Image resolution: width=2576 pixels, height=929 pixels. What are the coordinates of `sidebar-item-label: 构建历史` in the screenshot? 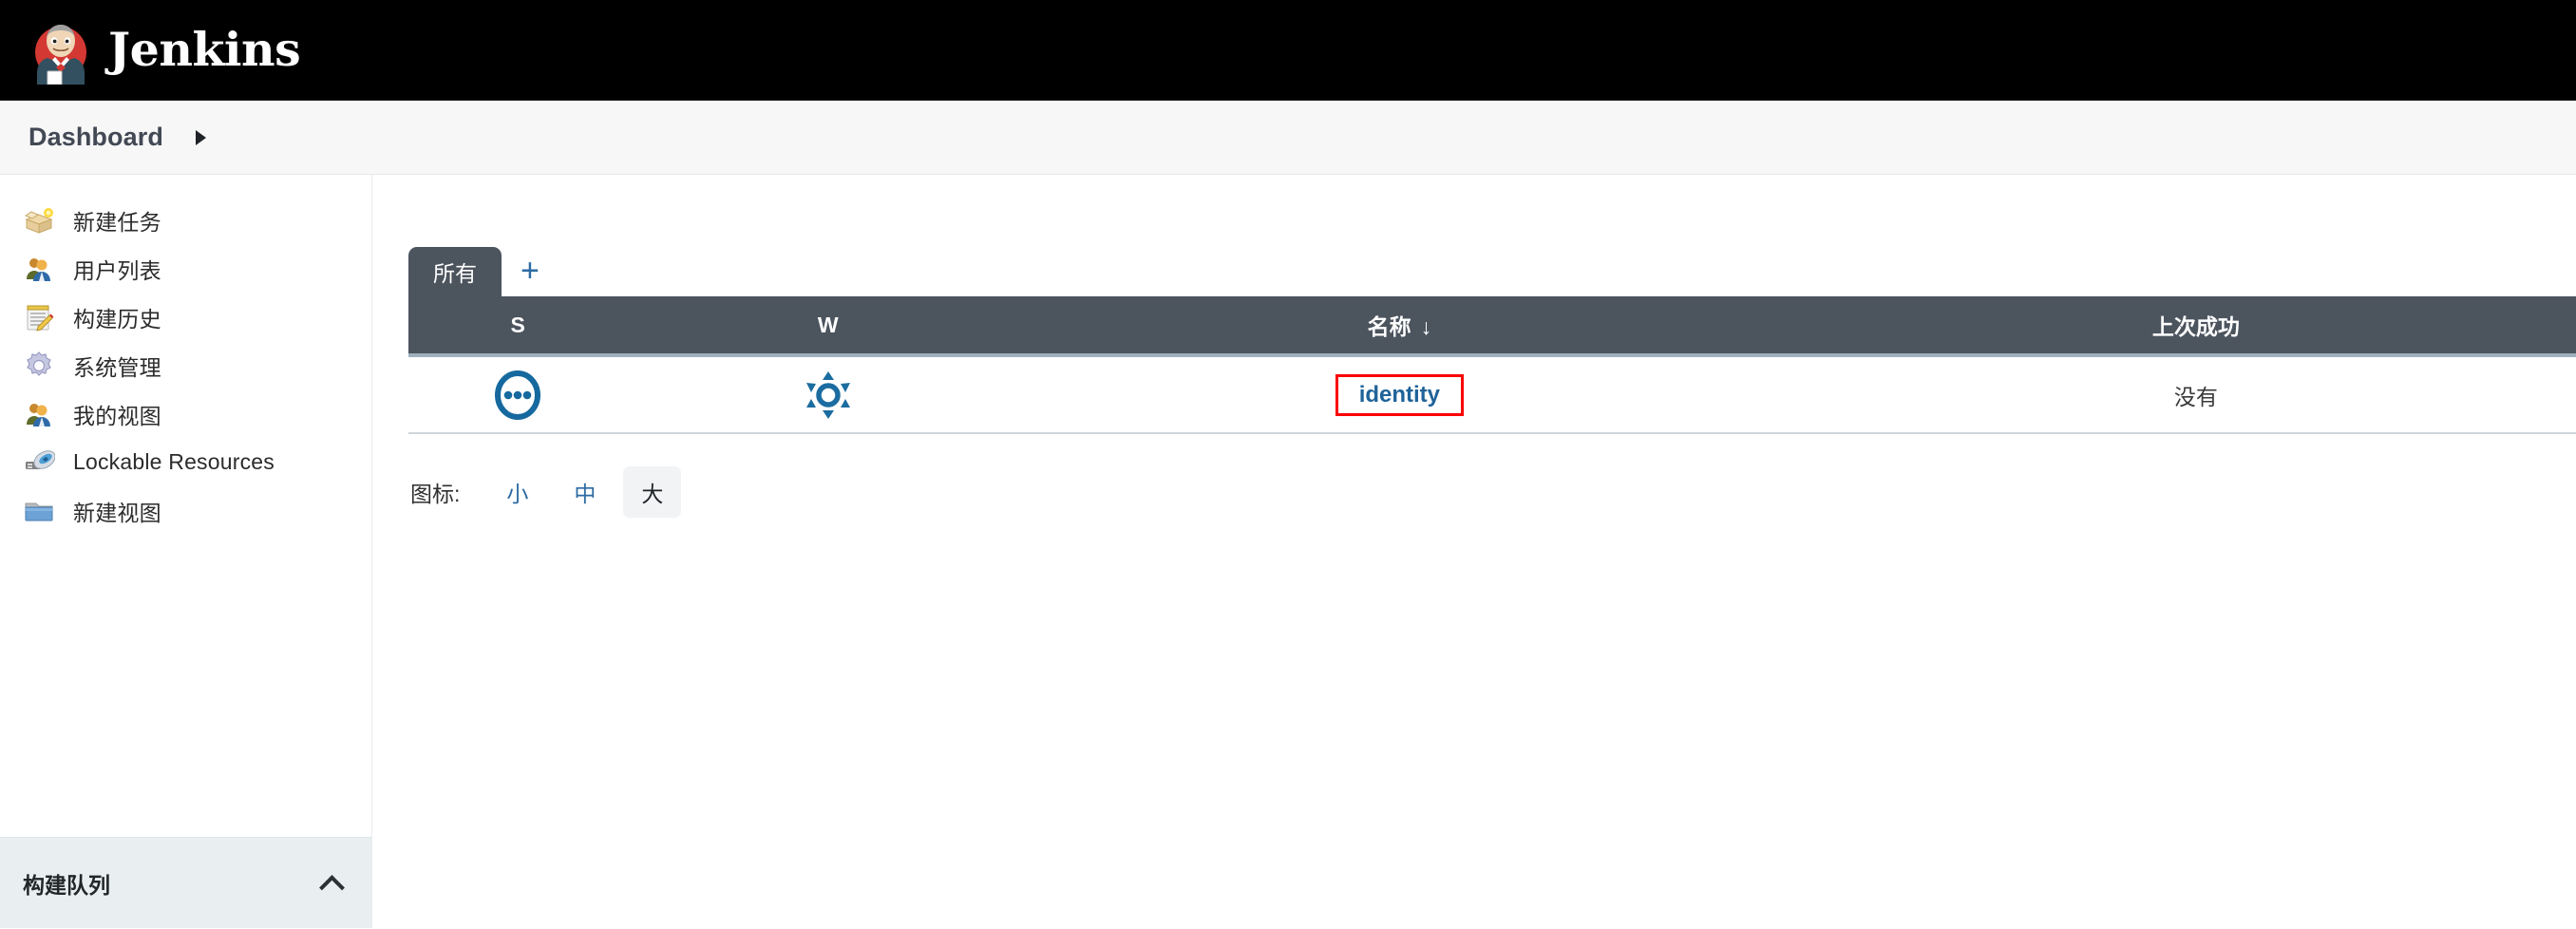 It's located at (117, 319).